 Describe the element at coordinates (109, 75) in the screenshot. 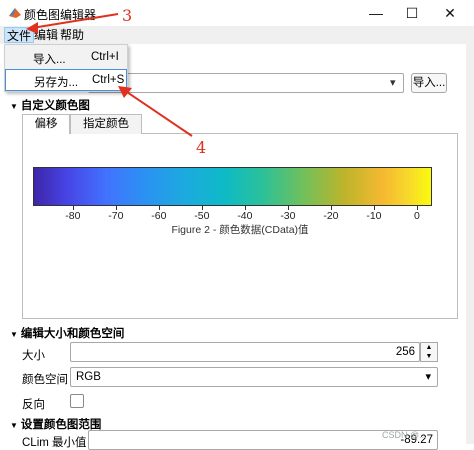

I see `annotation-overlay` at that location.